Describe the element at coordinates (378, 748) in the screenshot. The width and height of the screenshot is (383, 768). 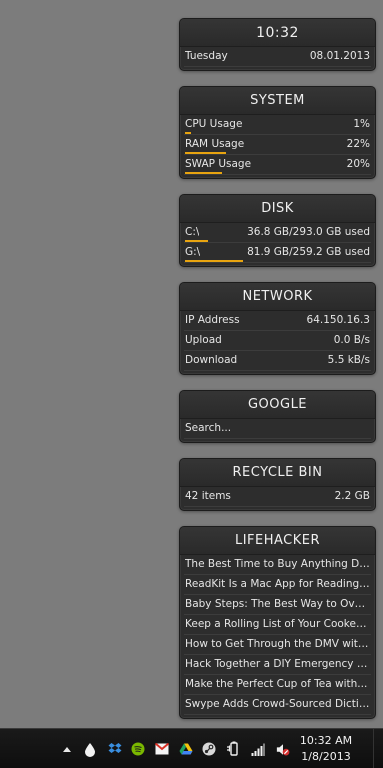
I see `show-desktop-button` at that location.